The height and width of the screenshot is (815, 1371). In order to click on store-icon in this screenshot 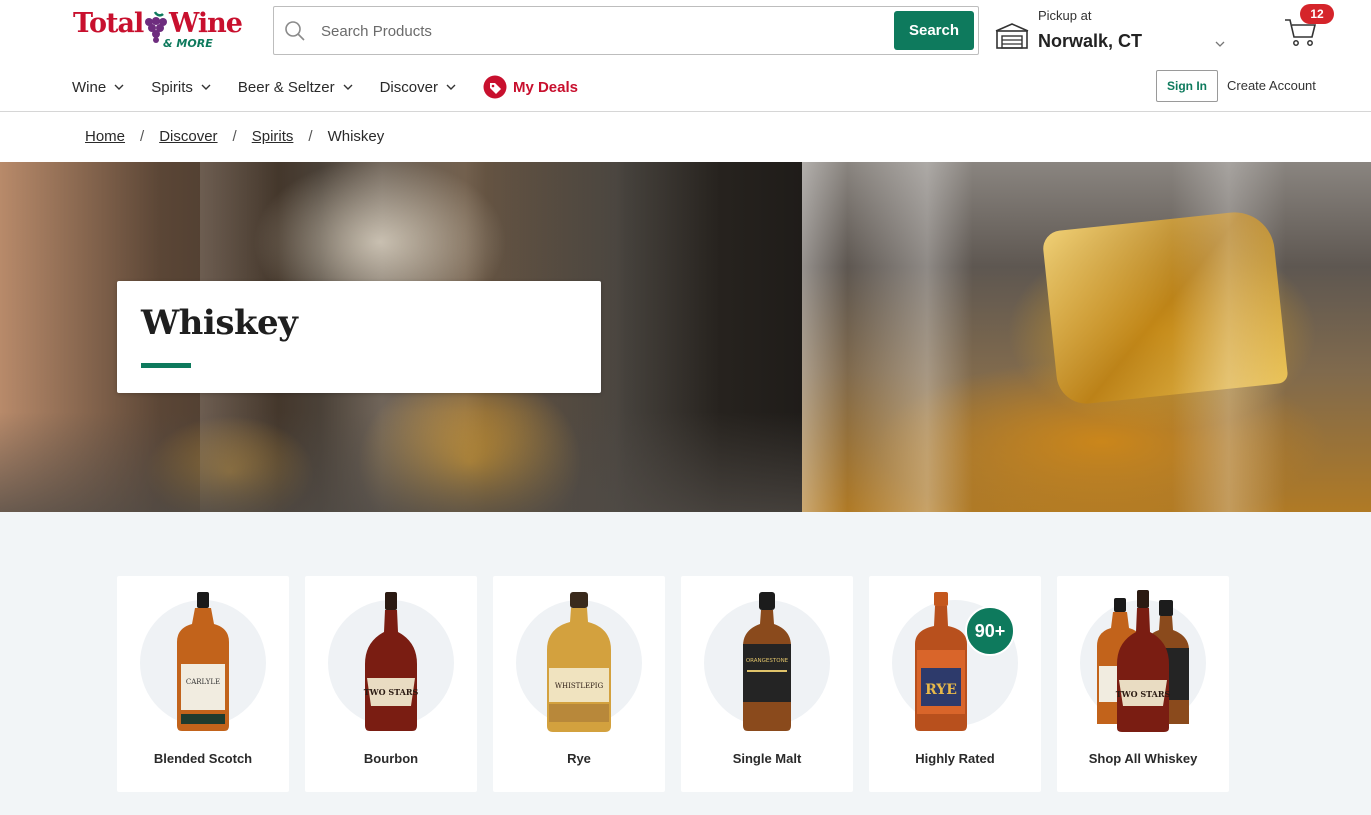, I will do `click(1012, 36)`.